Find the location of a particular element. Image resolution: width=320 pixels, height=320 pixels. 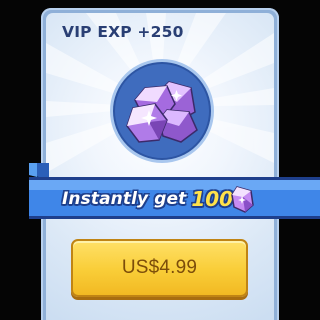

reward-label: Instantly get is located at coordinates (124, 199).